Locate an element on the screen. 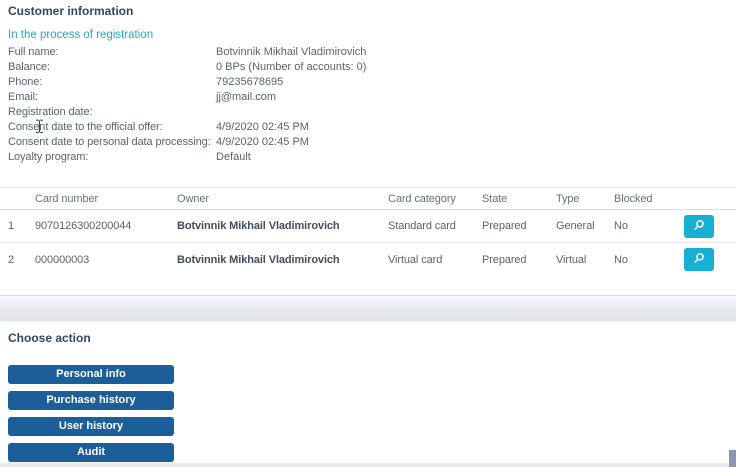  header-type: Type is located at coordinates (568, 198).